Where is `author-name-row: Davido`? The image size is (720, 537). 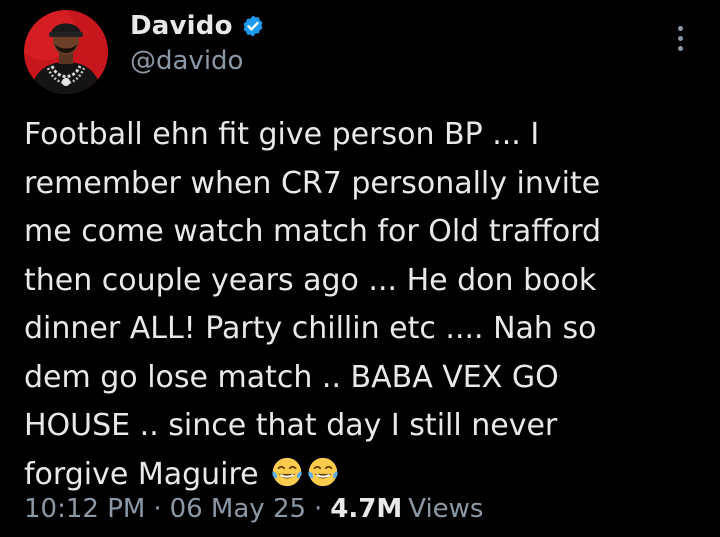 author-name-row: Davido is located at coordinates (197, 26).